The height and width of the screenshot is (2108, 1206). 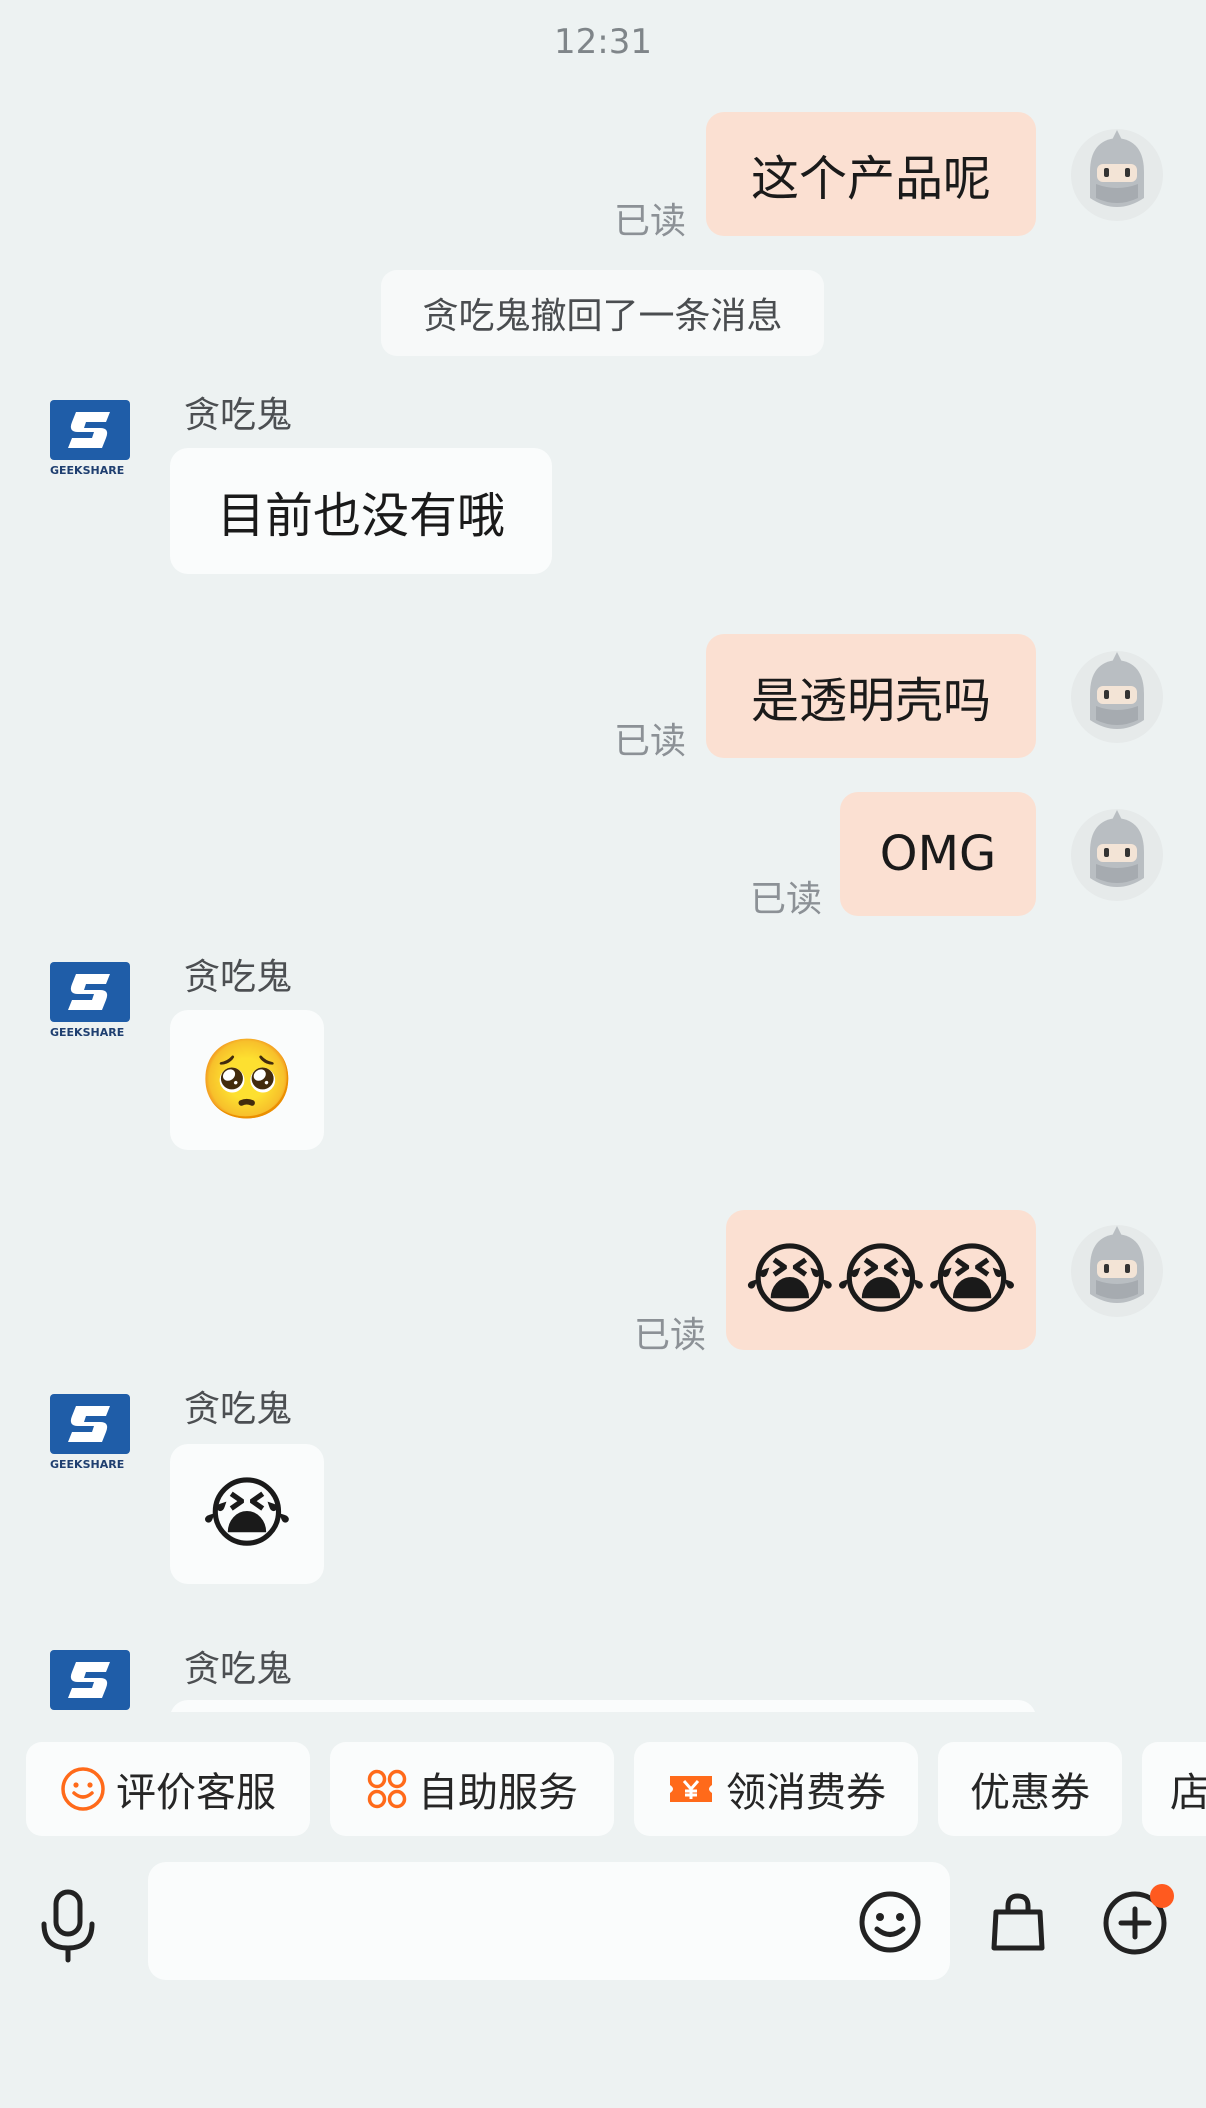 I want to click on input-bar, so click(x=603, y=1925).